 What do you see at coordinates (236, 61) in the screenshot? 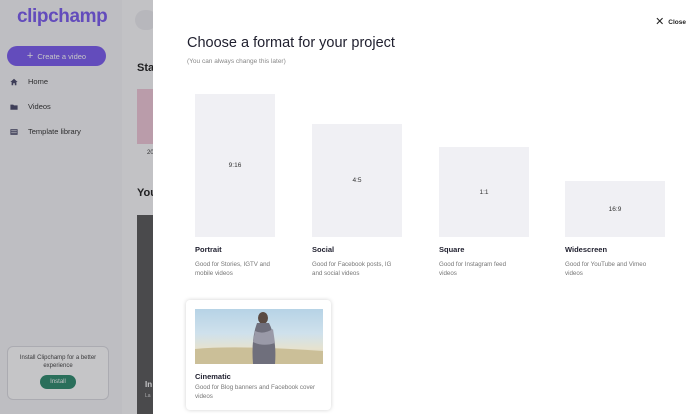
I see `modal-subtitle: (You can always change this later)` at bounding box center [236, 61].